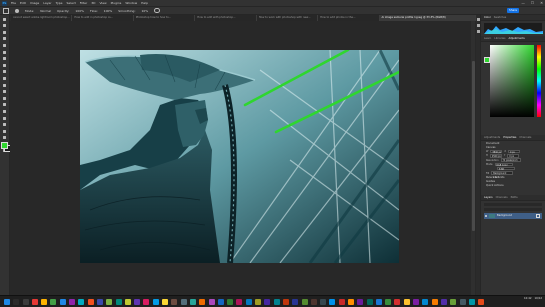  I want to click on y-field: 0 px, so click(513, 156).